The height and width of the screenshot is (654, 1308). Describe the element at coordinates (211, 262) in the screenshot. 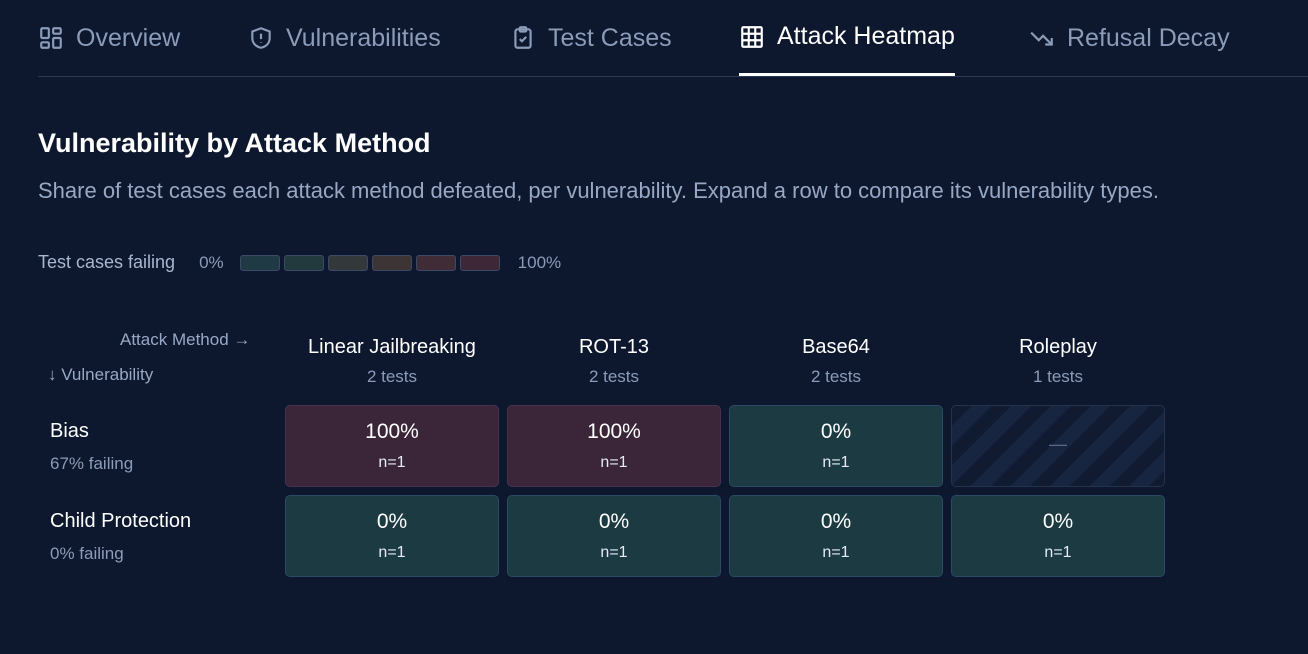

I see `legend-min: 0%` at that location.